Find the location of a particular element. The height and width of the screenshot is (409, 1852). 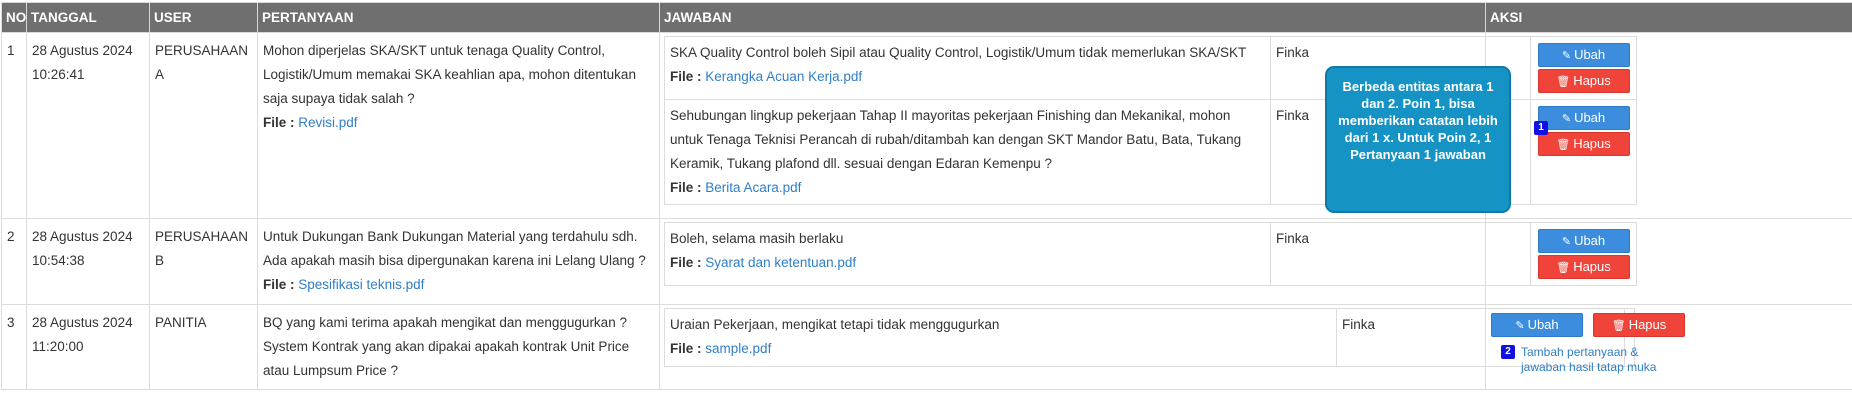

annotation-badge: 2 is located at coordinates (1508, 352).